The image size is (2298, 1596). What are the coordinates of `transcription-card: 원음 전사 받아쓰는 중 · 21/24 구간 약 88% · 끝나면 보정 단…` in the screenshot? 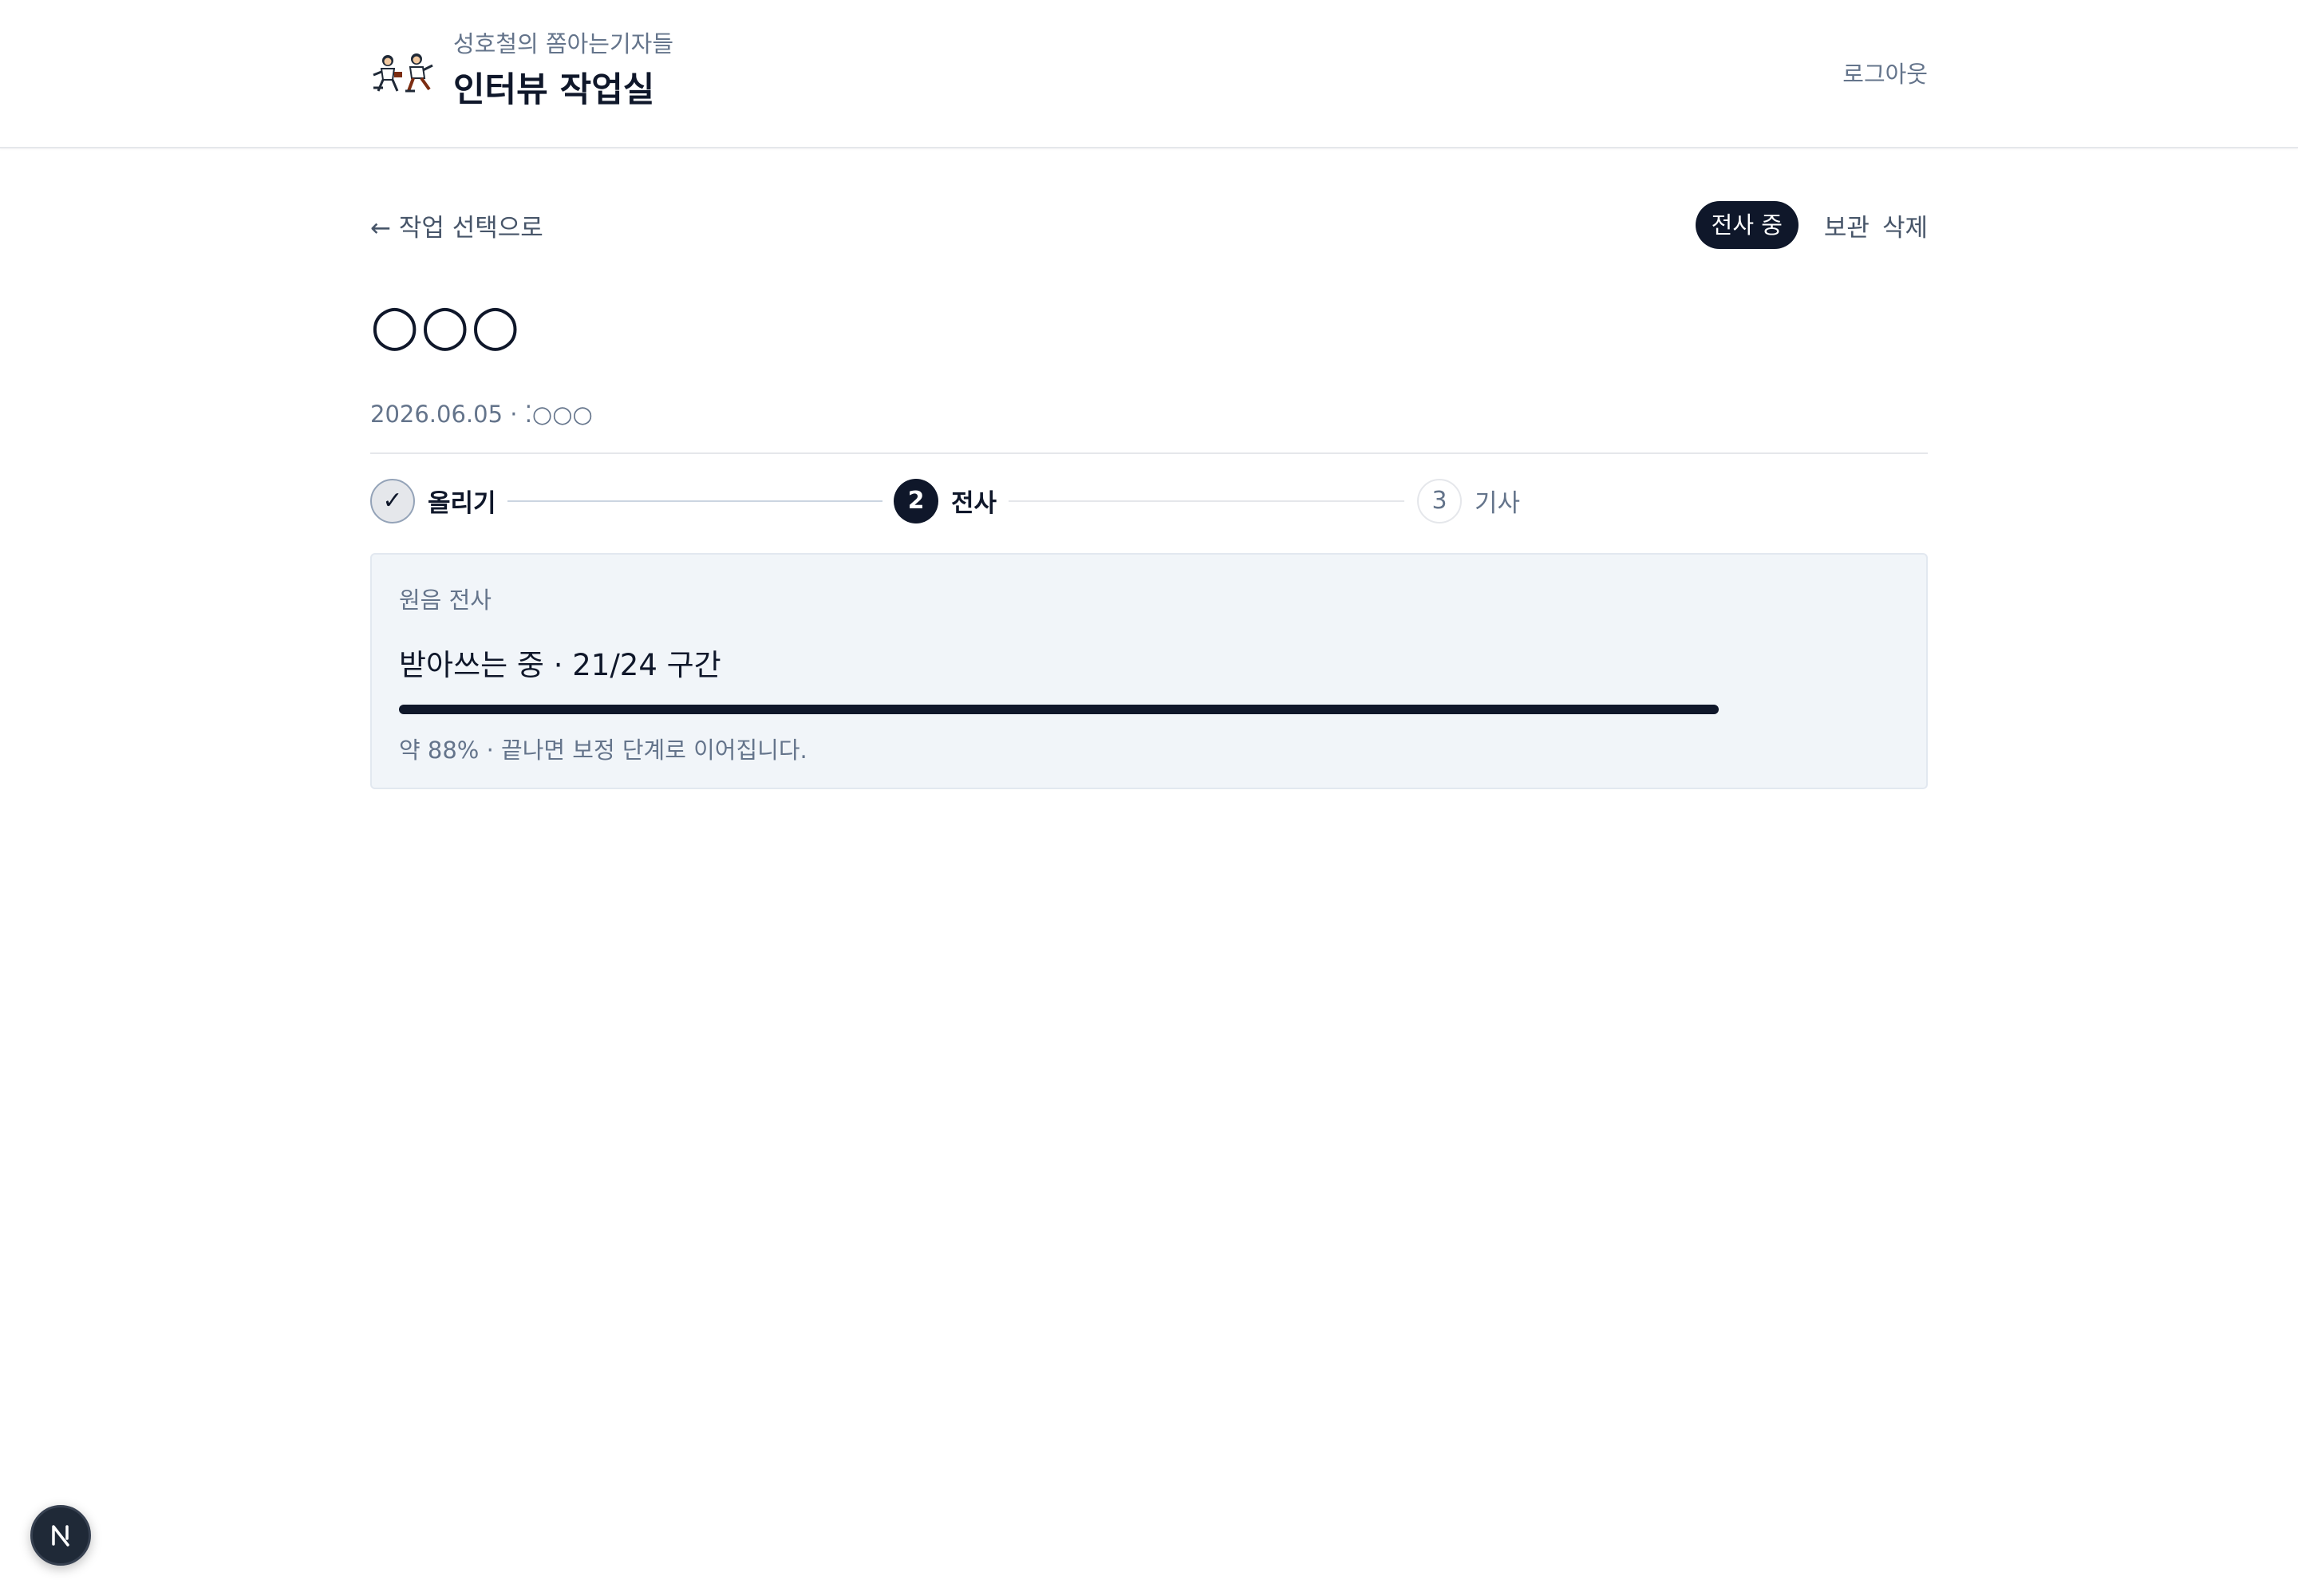 It's located at (1149, 670).